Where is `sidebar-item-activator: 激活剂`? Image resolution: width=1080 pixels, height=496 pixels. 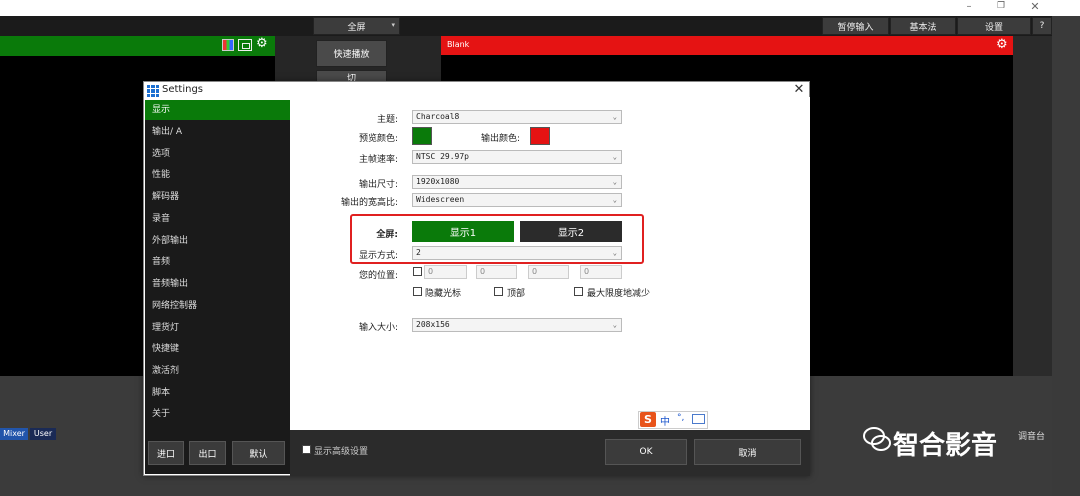
sidebar-item-activator: 激活剂 is located at coordinates (217, 371).